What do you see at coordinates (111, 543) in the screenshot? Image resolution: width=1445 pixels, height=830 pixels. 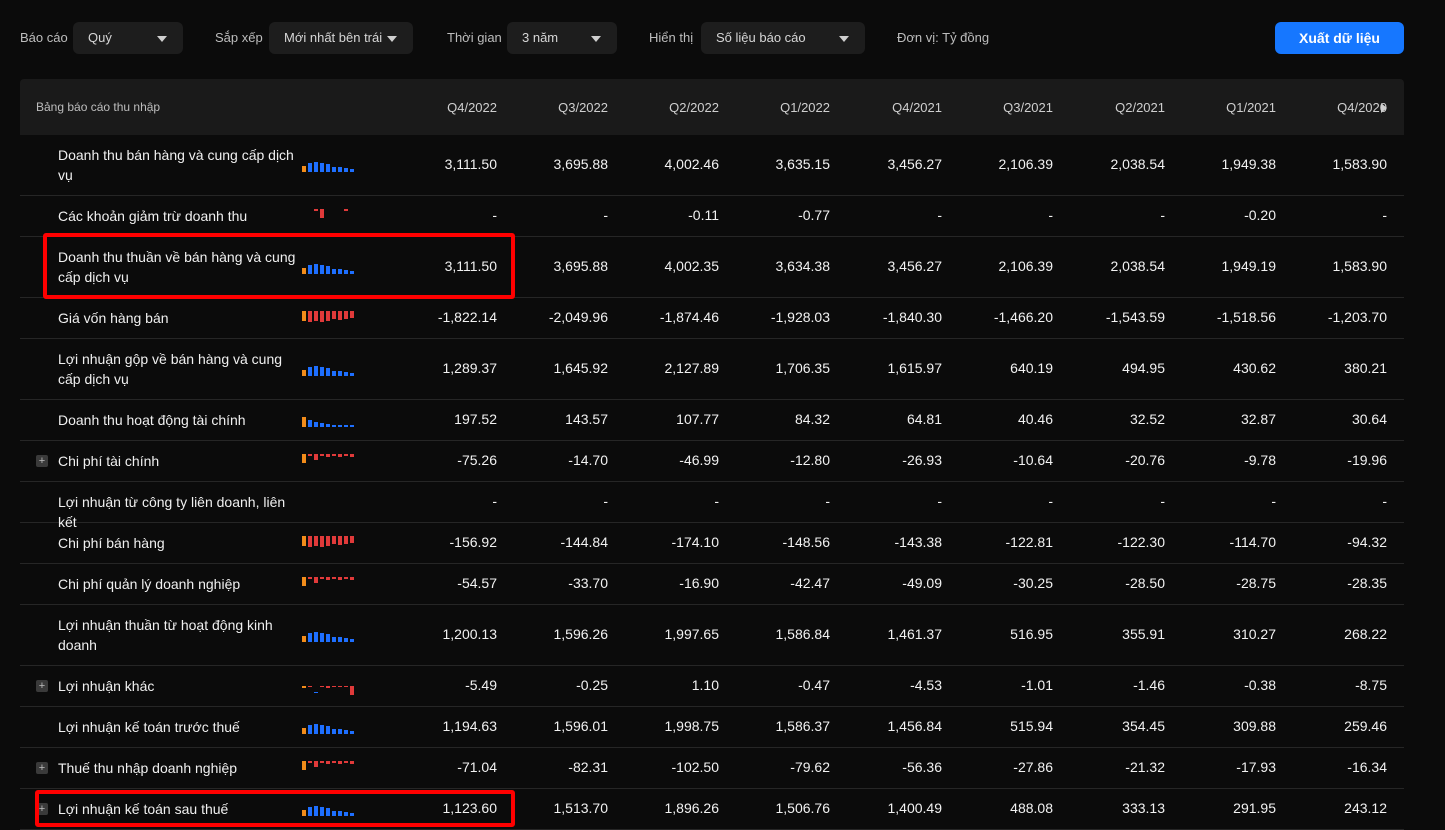 I see `row-label: Chi phí bán hàng` at bounding box center [111, 543].